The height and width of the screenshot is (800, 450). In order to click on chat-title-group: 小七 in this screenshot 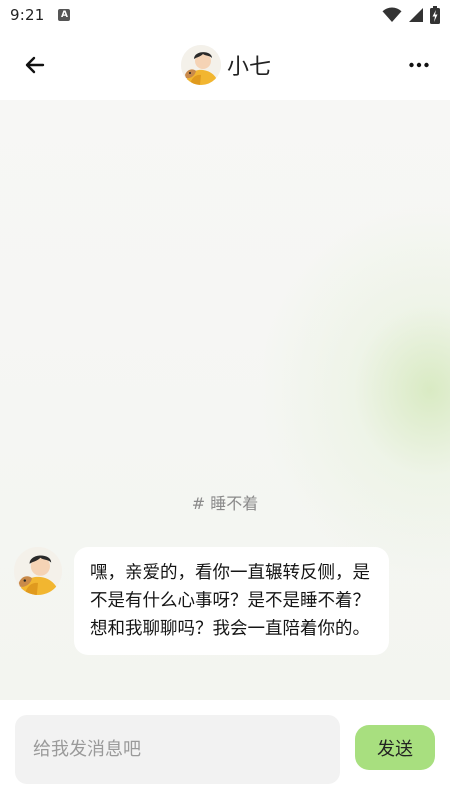, I will do `click(225, 65)`.